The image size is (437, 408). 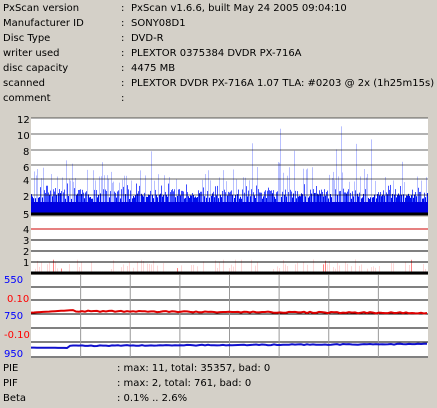 I want to click on summary-value: : 0.1% .. 2.6%, so click(x=152, y=398).